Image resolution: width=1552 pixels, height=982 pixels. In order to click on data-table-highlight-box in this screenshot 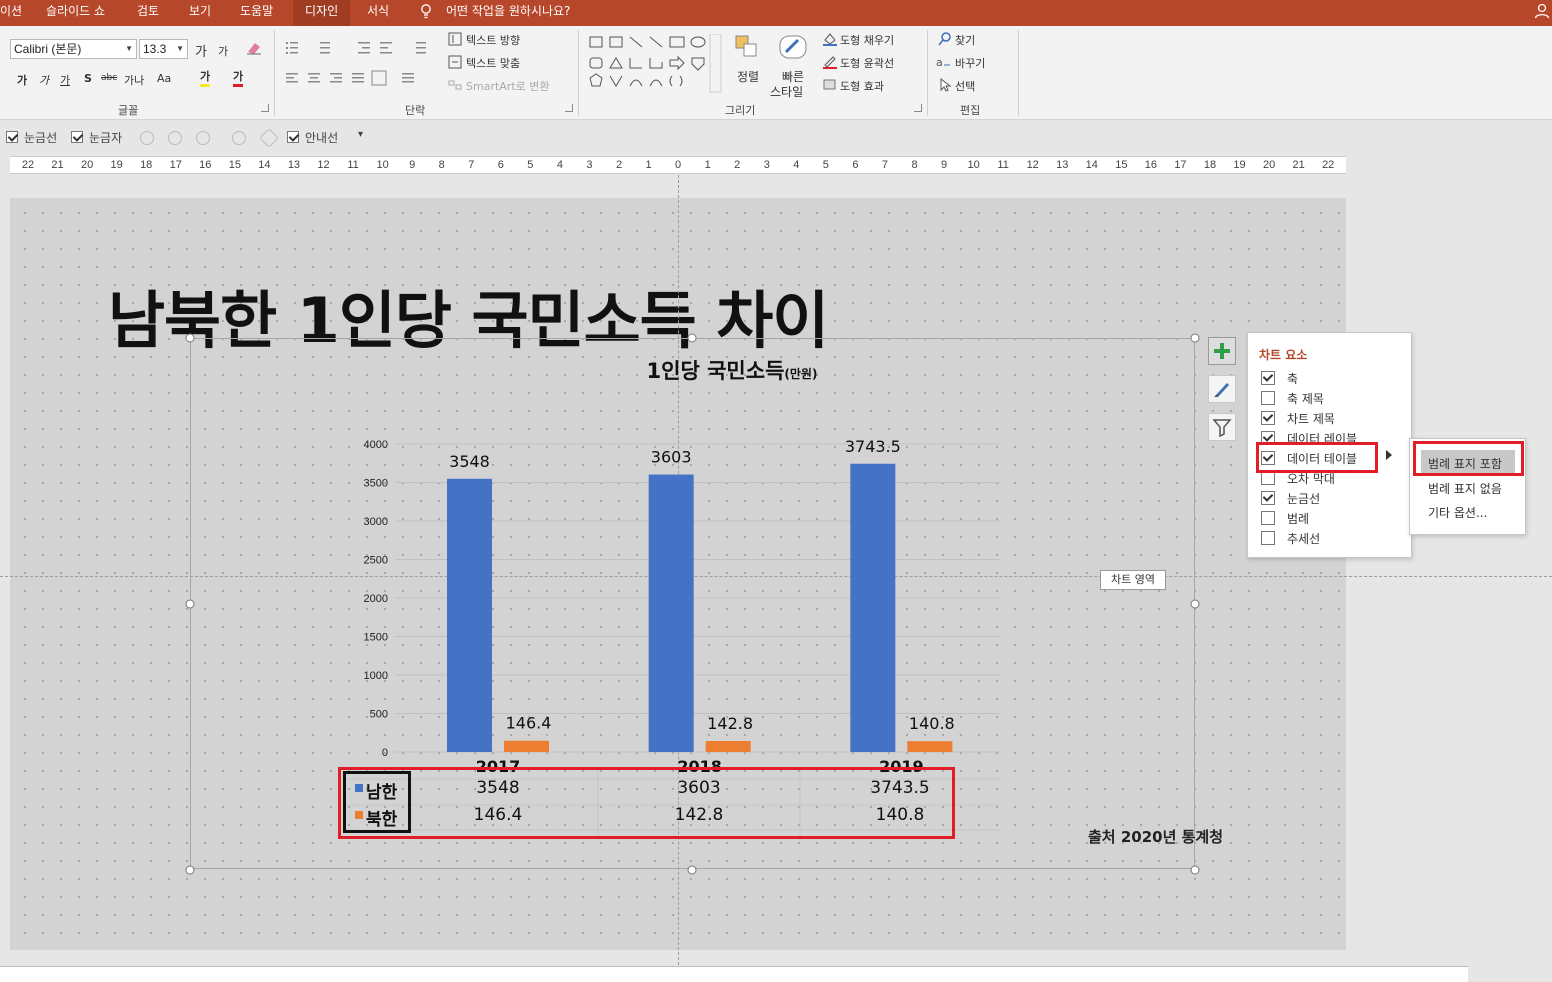, I will do `click(646, 803)`.